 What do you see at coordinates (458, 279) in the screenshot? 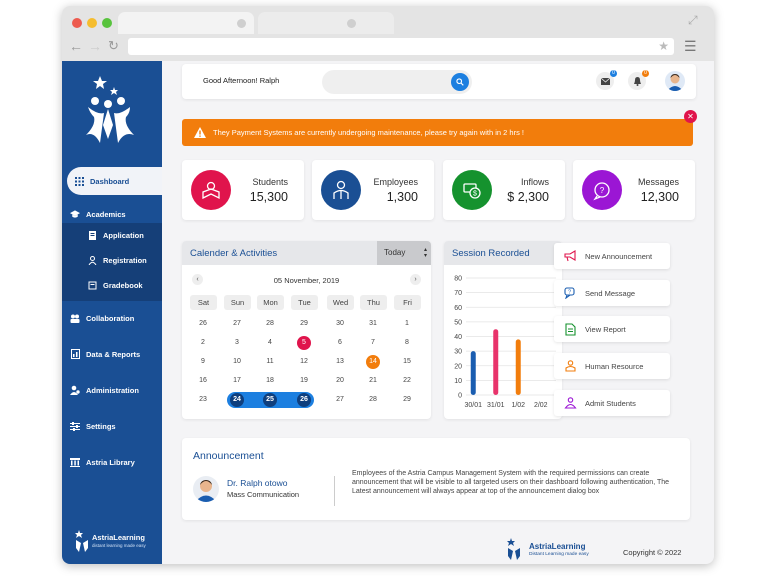
I see `y-tick-label: 80` at bounding box center [458, 279].